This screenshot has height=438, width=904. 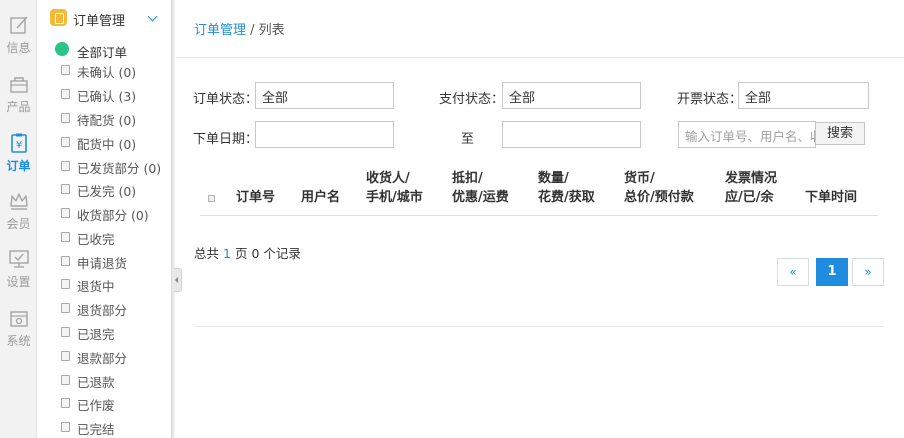 I want to click on rail-item-settings: 设置, so click(x=18, y=275).